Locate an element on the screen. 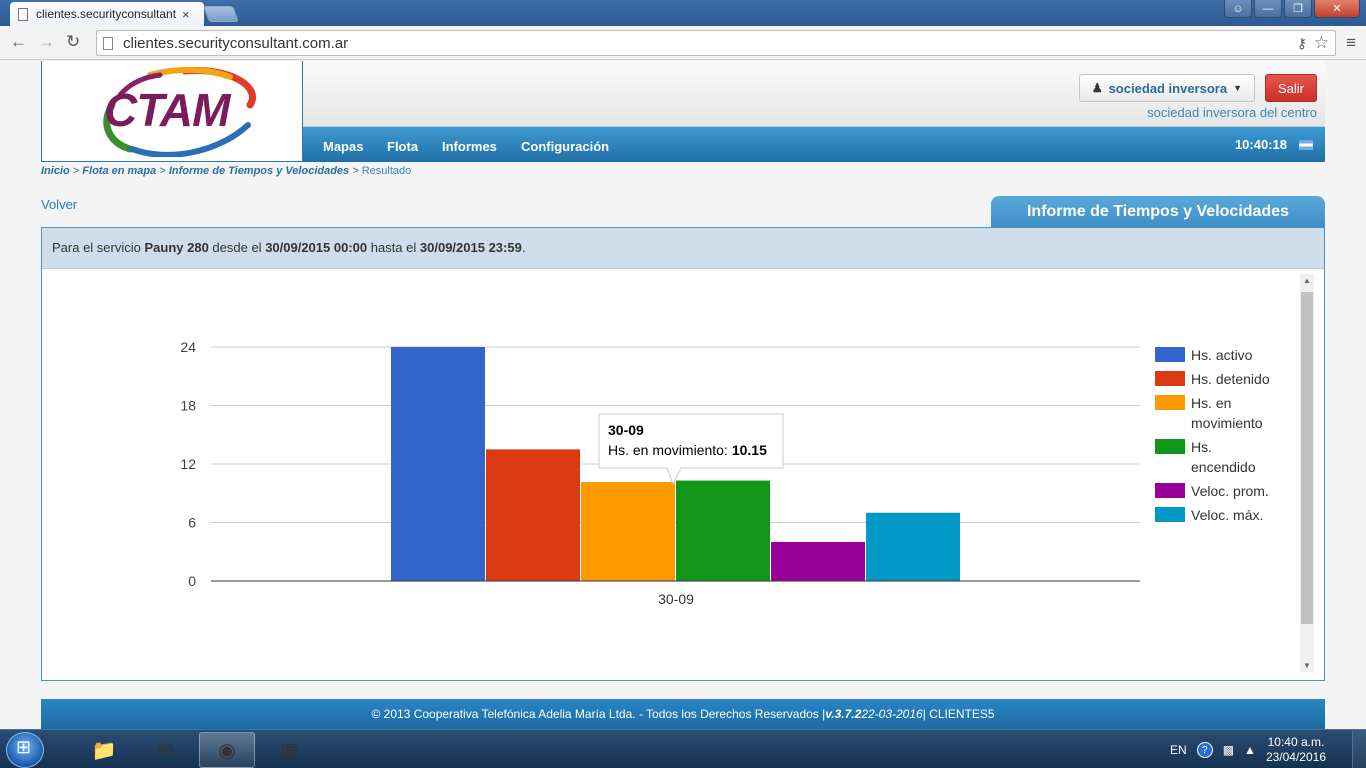 The image size is (1366, 768). breadcrumb-inicio: Inicio is located at coordinates (55, 171).